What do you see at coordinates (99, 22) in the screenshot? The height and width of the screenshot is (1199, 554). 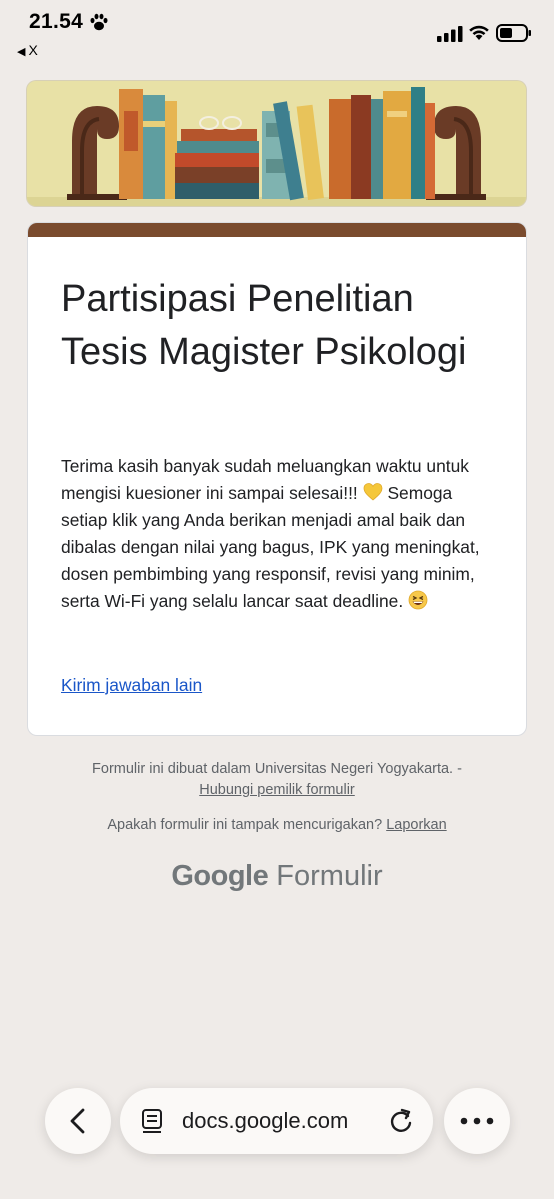 I see `paw-icon` at bounding box center [99, 22].